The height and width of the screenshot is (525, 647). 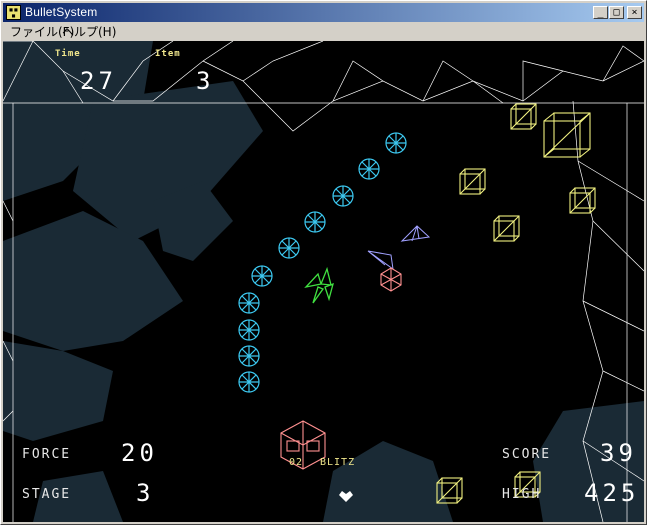 What do you see at coordinates (68, 54) in the screenshot?
I see `time-label: Time` at bounding box center [68, 54].